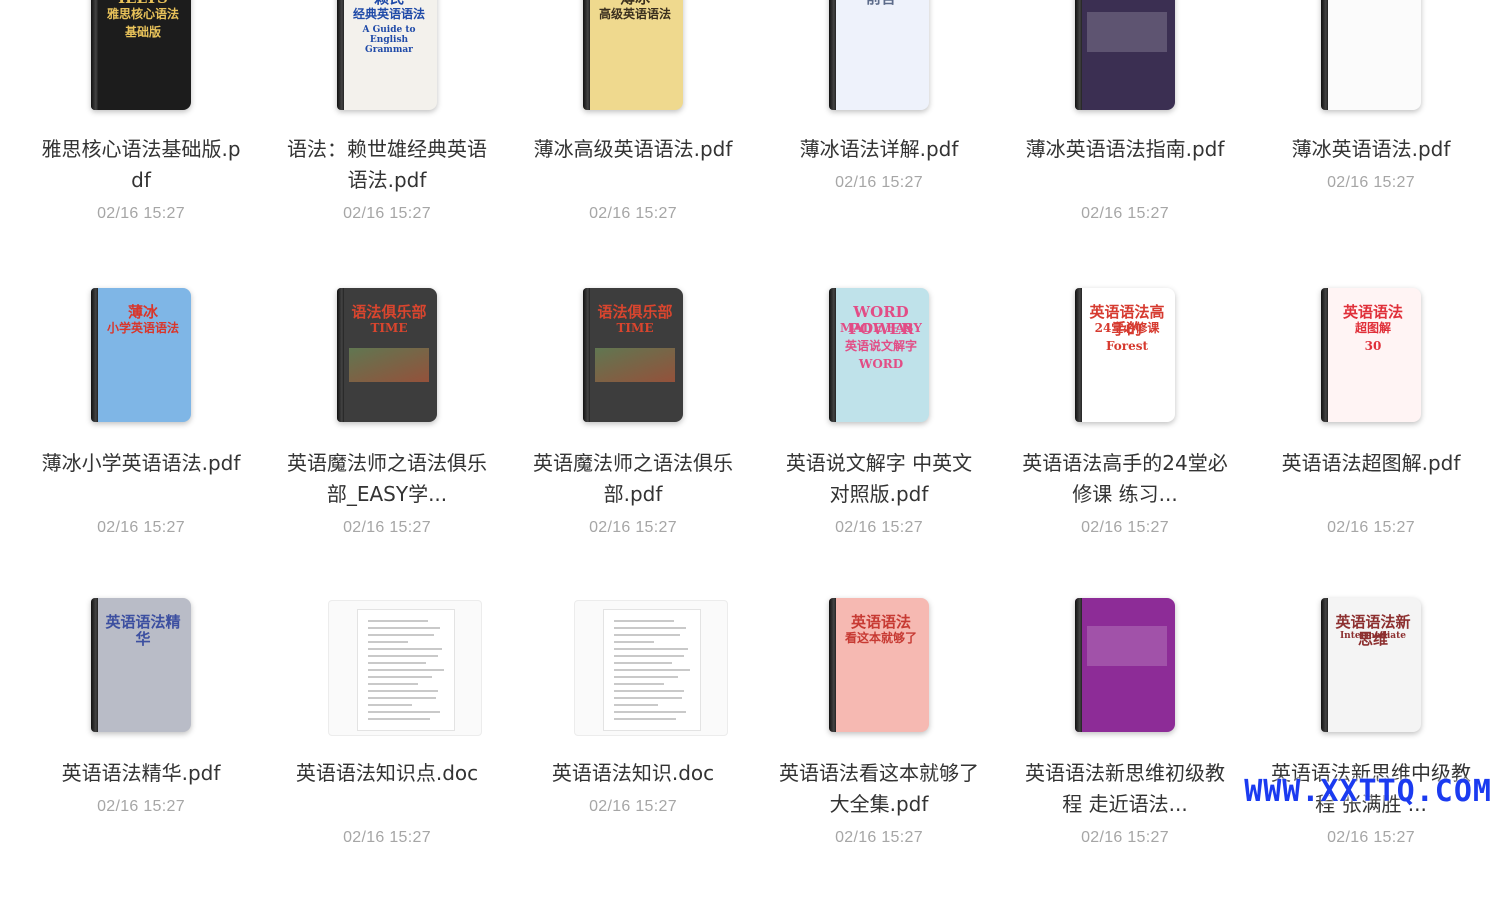 This screenshot has width=1496, height=898. What do you see at coordinates (633, 55) in the screenshot?
I see `book-cover-thumbnail: 薄冰高级英语语法` at bounding box center [633, 55].